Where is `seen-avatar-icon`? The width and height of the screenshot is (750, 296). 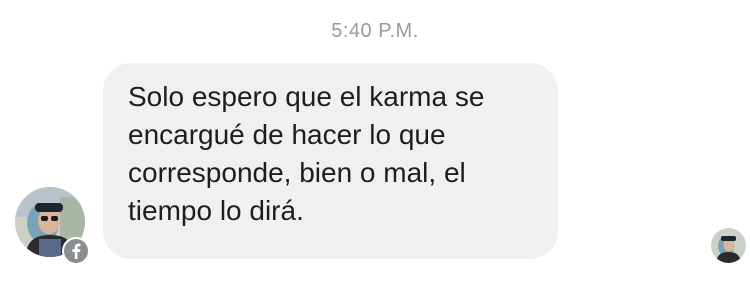 seen-avatar-icon is located at coordinates (728, 245).